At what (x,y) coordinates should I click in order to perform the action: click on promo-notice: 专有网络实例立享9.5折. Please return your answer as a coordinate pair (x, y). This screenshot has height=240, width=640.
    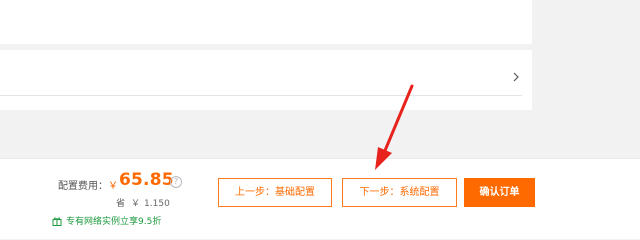
    Looking at the image, I should click on (106, 220).